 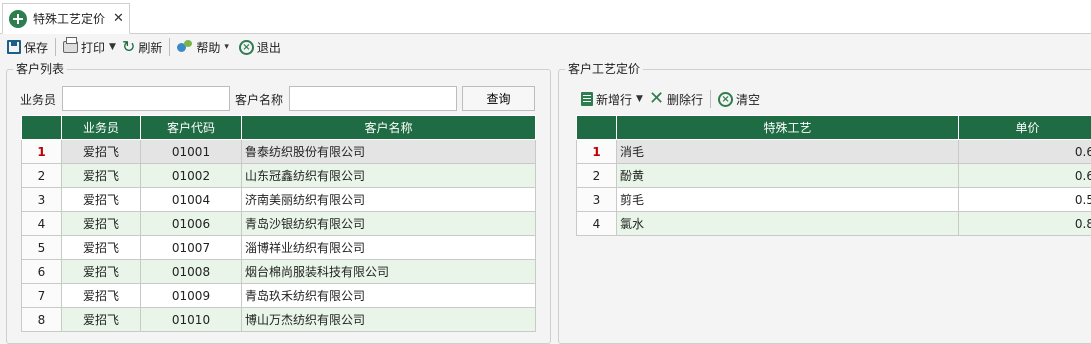 I want to click on close-icon: ✕, so click(x=118, y=18).